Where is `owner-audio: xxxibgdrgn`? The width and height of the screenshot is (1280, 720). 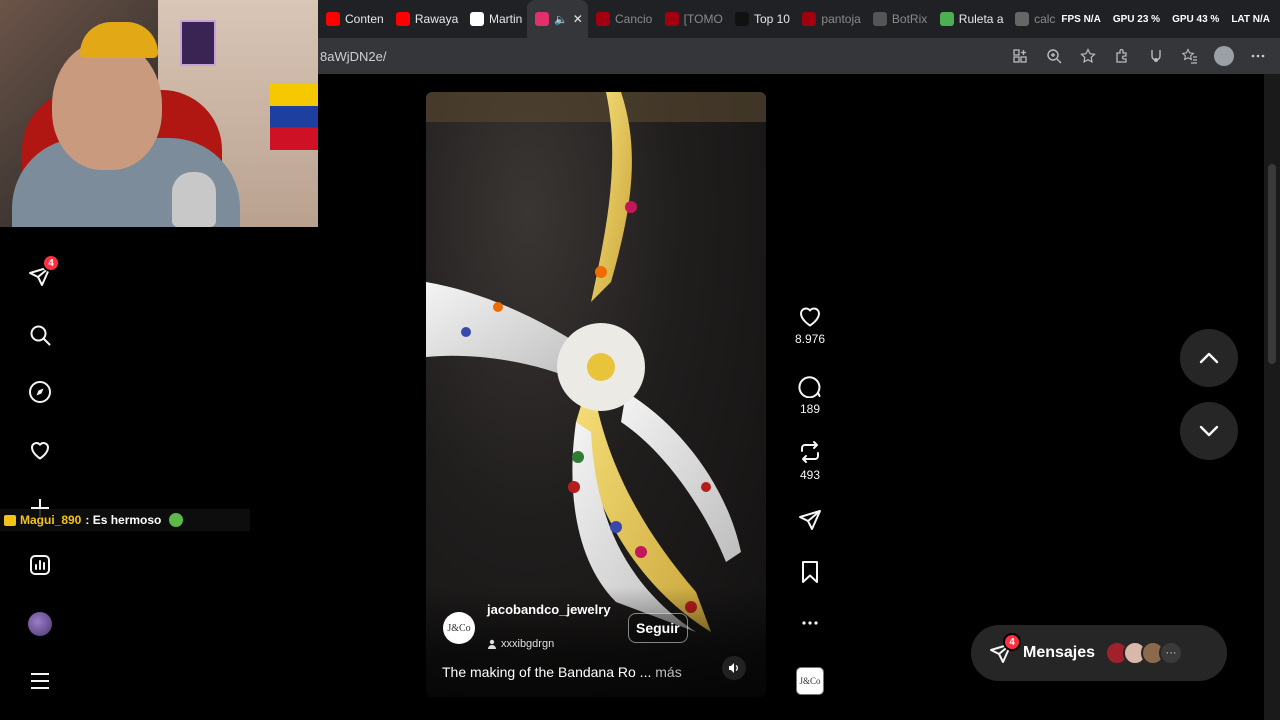
owner-audio: xxxibgdrgn is located at coordinates (520, 644).